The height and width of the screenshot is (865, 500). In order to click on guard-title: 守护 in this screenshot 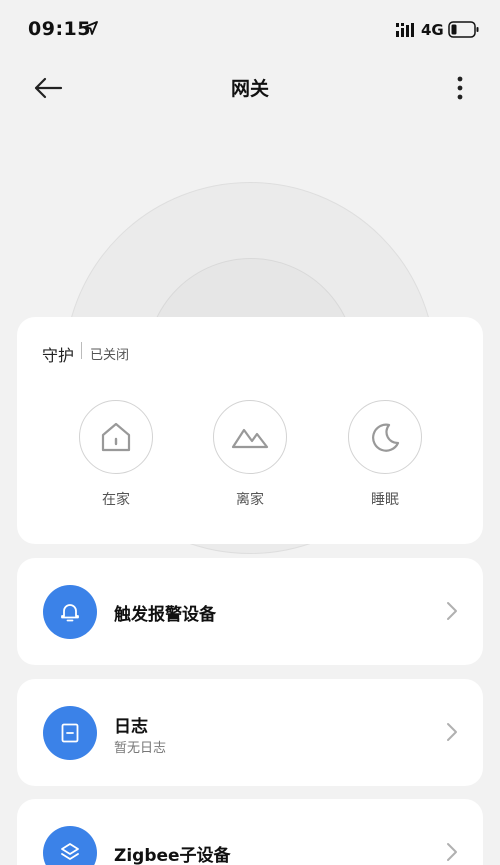, I will do `click(58, 355)`.